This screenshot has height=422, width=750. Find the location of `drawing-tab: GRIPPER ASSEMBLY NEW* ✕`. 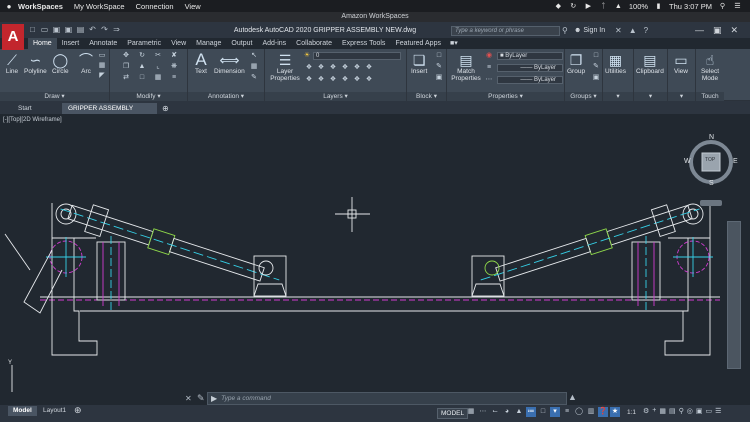

drawing-tab: GRIPPER ASSEMBLY NEW* ✕ is located at coordinates (109, 113).